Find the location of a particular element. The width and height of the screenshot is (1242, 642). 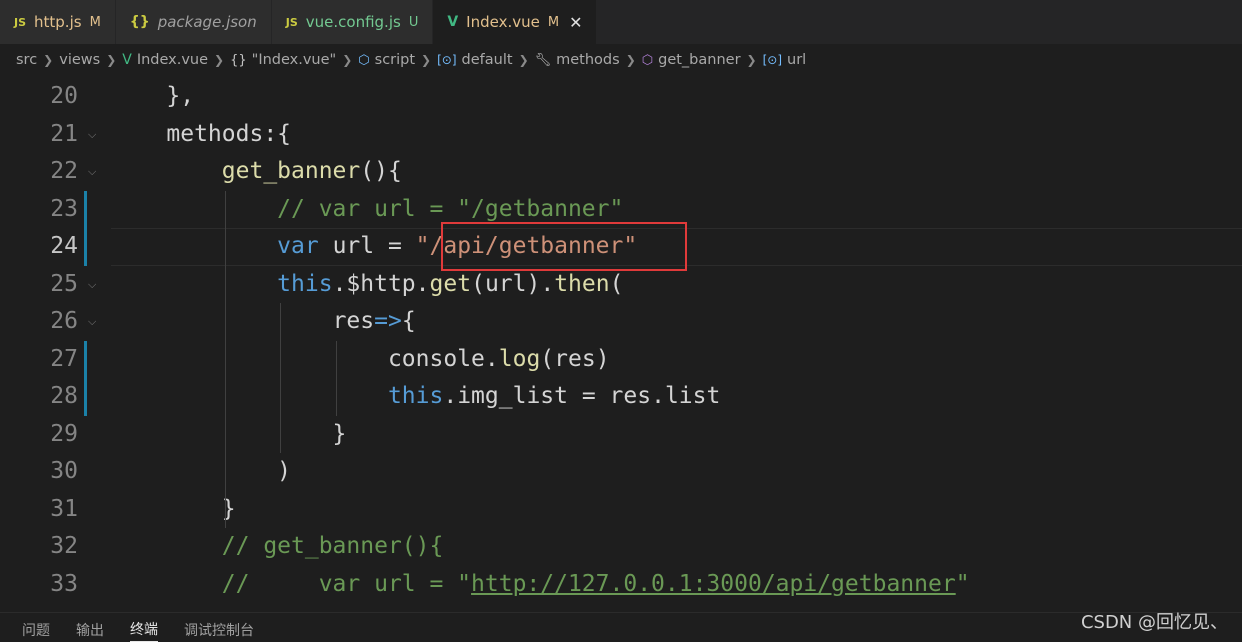

breadcrumb-item-methods: 🔧︎ methods is located at coordinates (577, 60).